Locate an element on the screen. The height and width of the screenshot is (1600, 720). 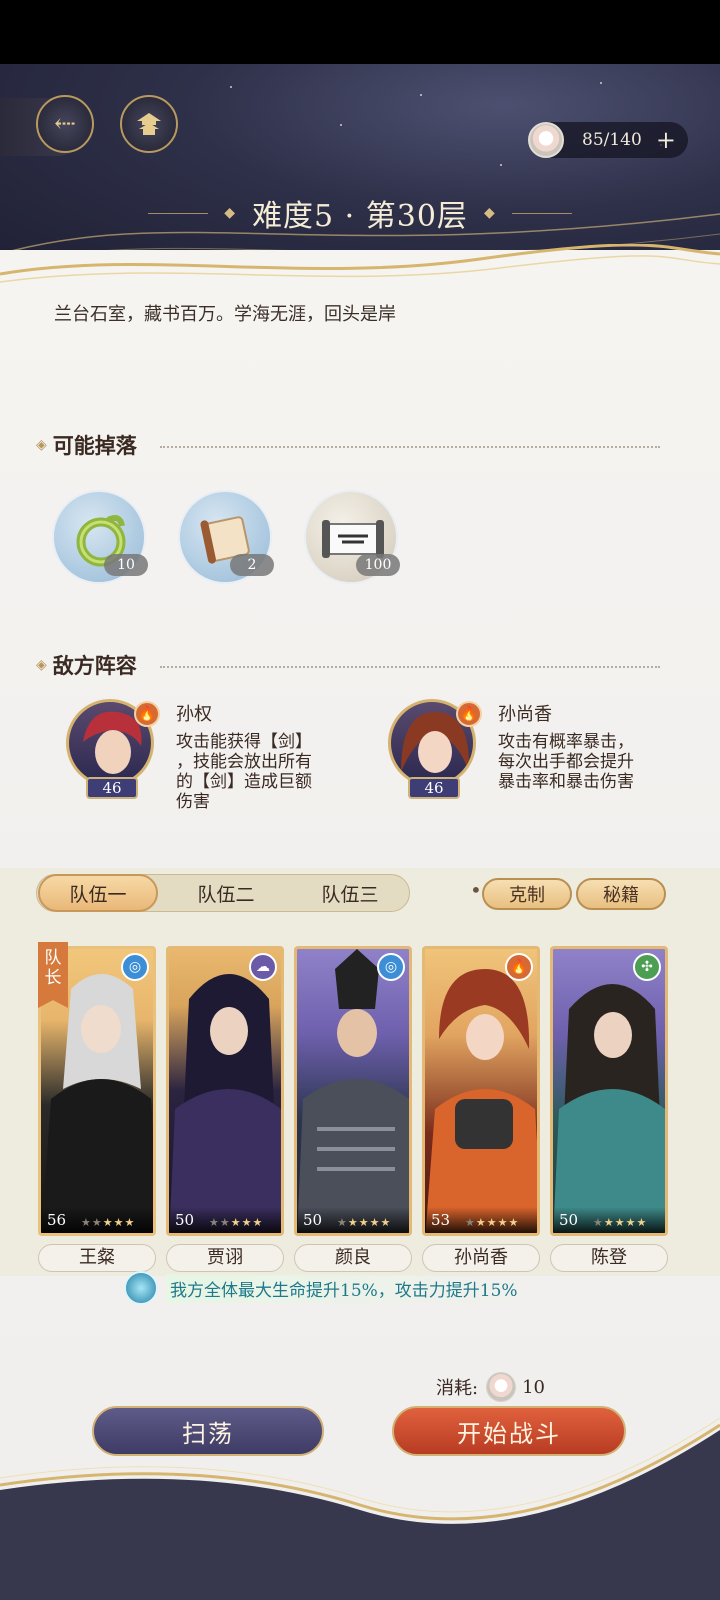
title-divider-left is located at coordinates (178, 213).